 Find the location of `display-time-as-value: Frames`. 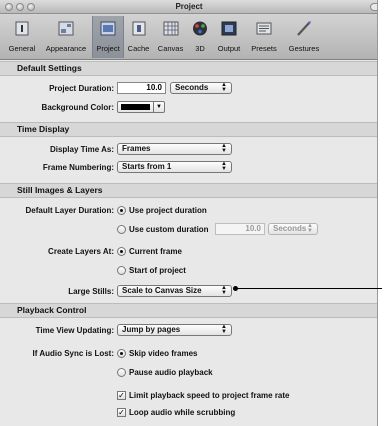

display-time-as-value: Frames is located at coordinates (136, 148).